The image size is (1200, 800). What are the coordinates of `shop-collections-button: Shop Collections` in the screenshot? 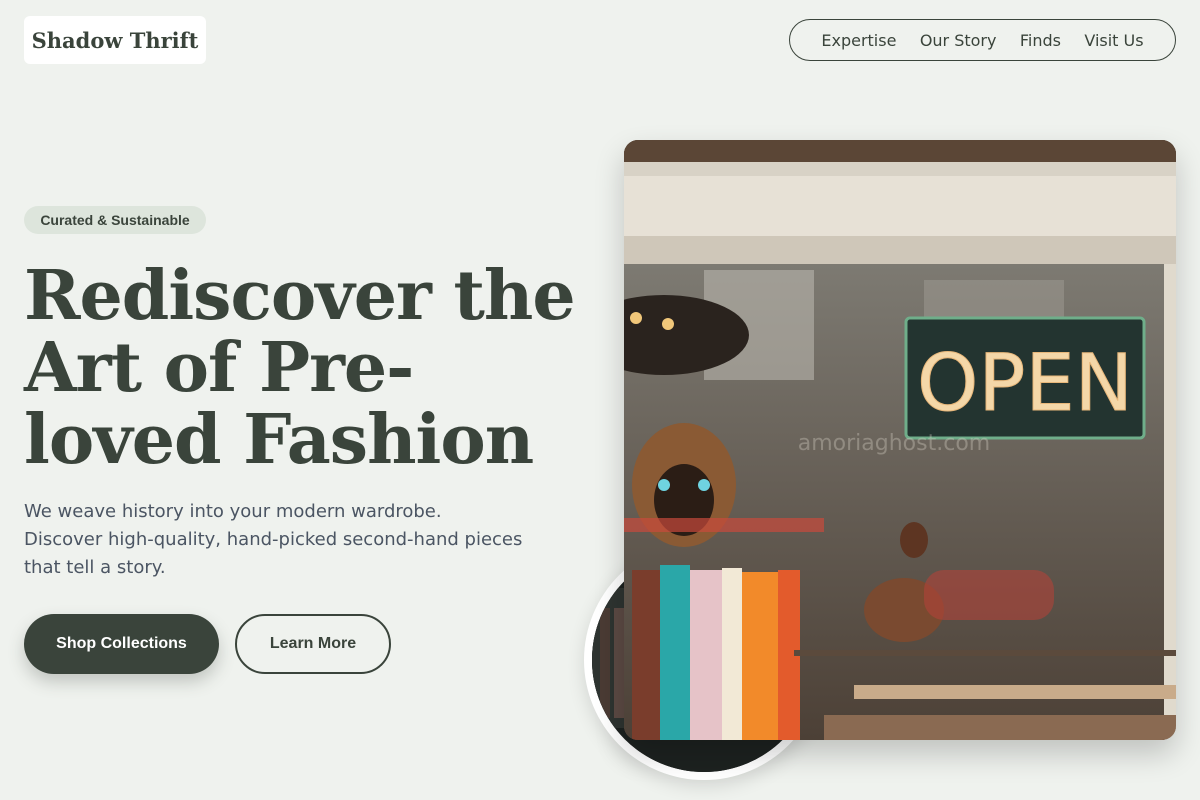 It's located at (121, 644).